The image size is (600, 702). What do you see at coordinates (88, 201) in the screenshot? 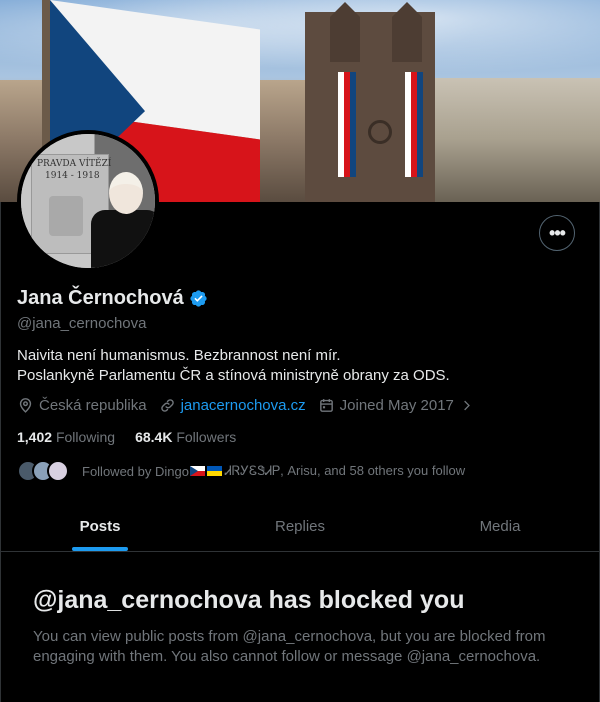
I see `avatar: PRAVDA VÍTĚZÍ 1914 - 1918` at bounding box center [88, 201].